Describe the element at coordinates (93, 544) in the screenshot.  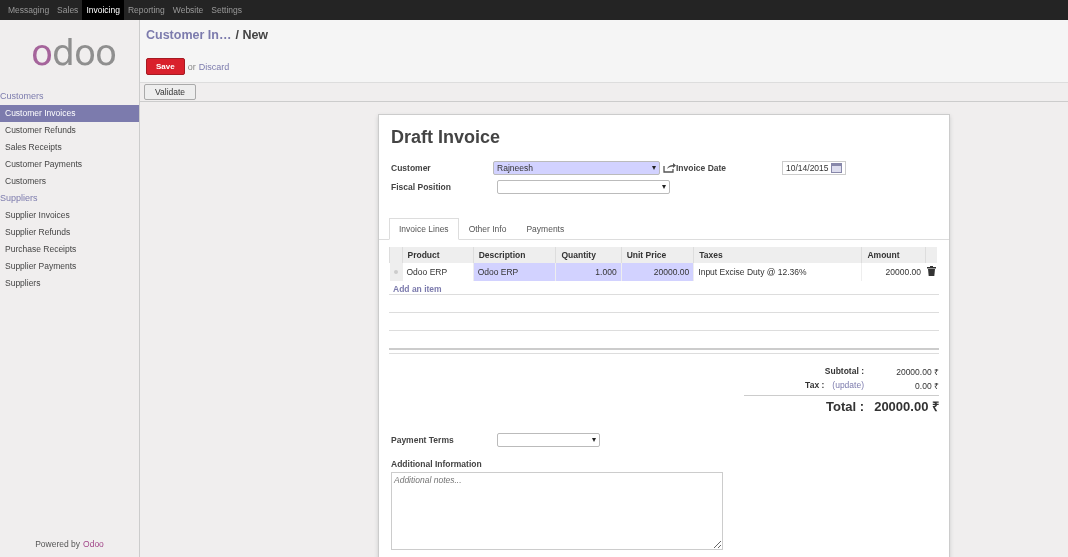
I see `odoo-link: Odoo` at that location.